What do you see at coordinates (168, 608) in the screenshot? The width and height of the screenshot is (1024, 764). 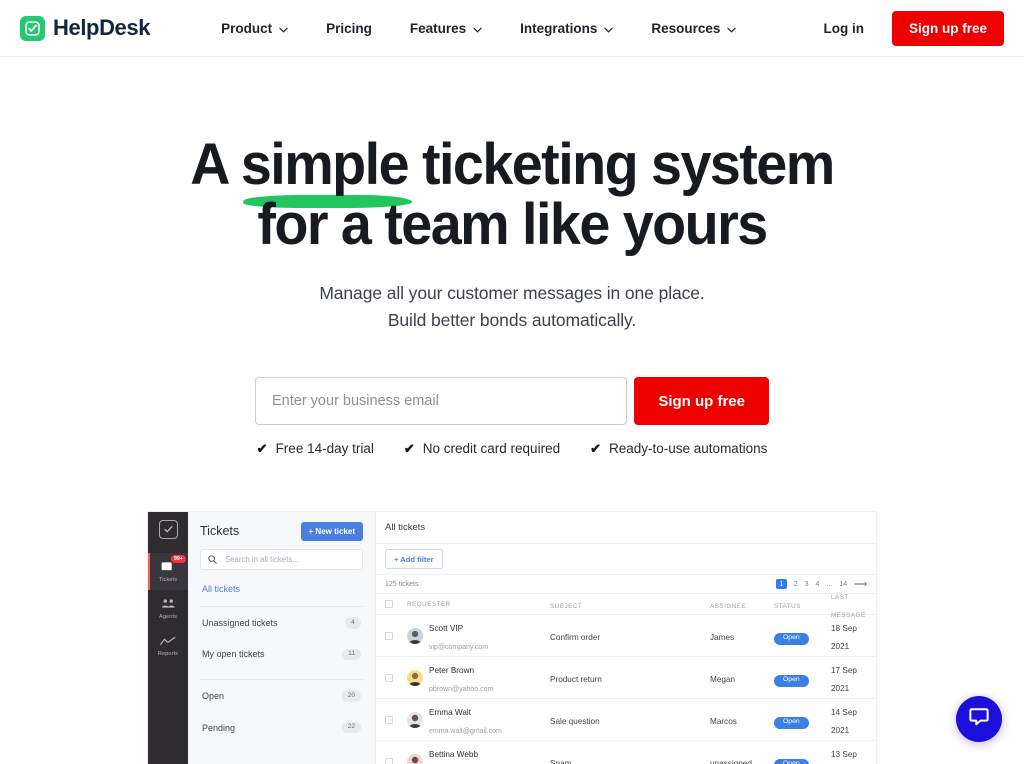 I see `rail-item-agents: Agents` at bounding box center [168, 608].